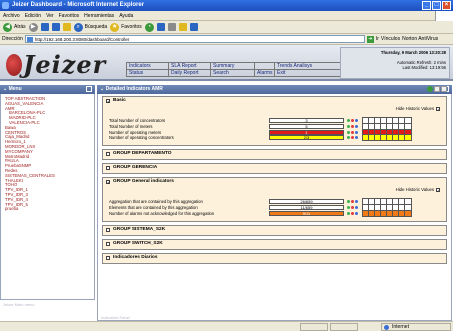 The width and height of the screenshot is (453, 331). What do you see at coordinates (420, 39) in the screenshot?
I see `norton-antivirus-label: Norton AntiVirus` at bounding box center [420, 39].